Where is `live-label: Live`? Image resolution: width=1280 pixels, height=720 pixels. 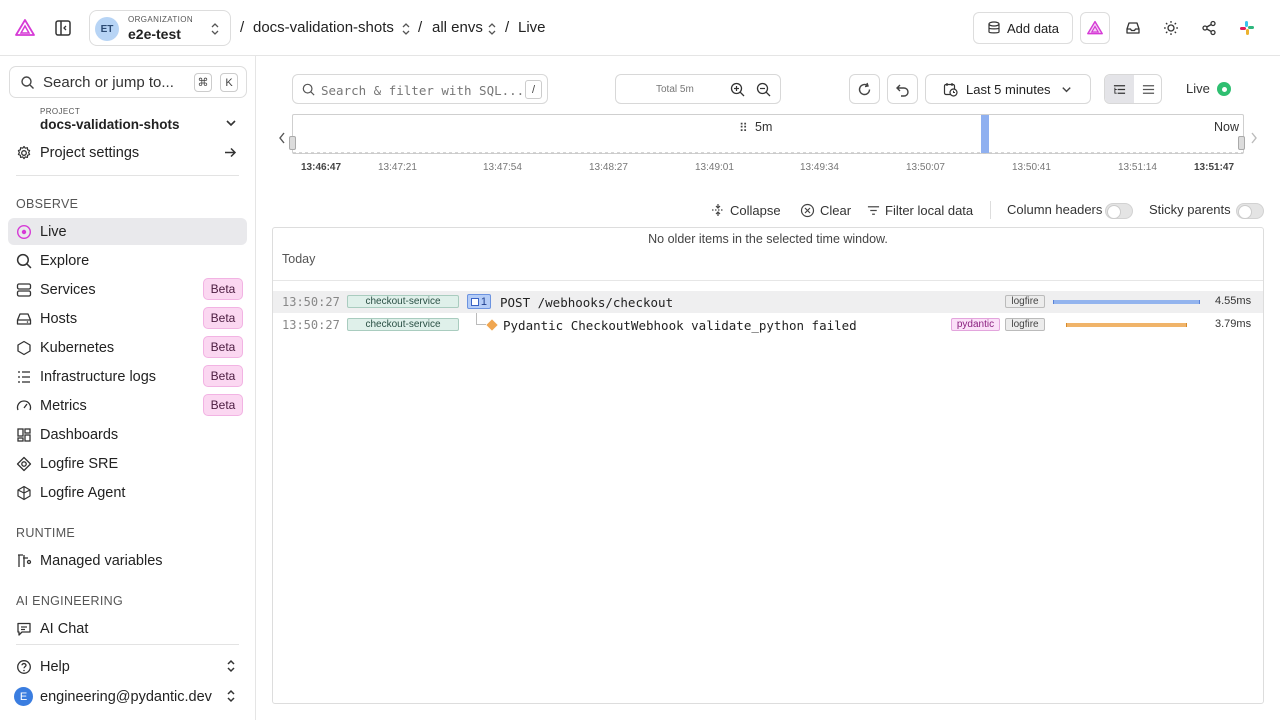
live-label: Live is located at coordinates (1198, 88).